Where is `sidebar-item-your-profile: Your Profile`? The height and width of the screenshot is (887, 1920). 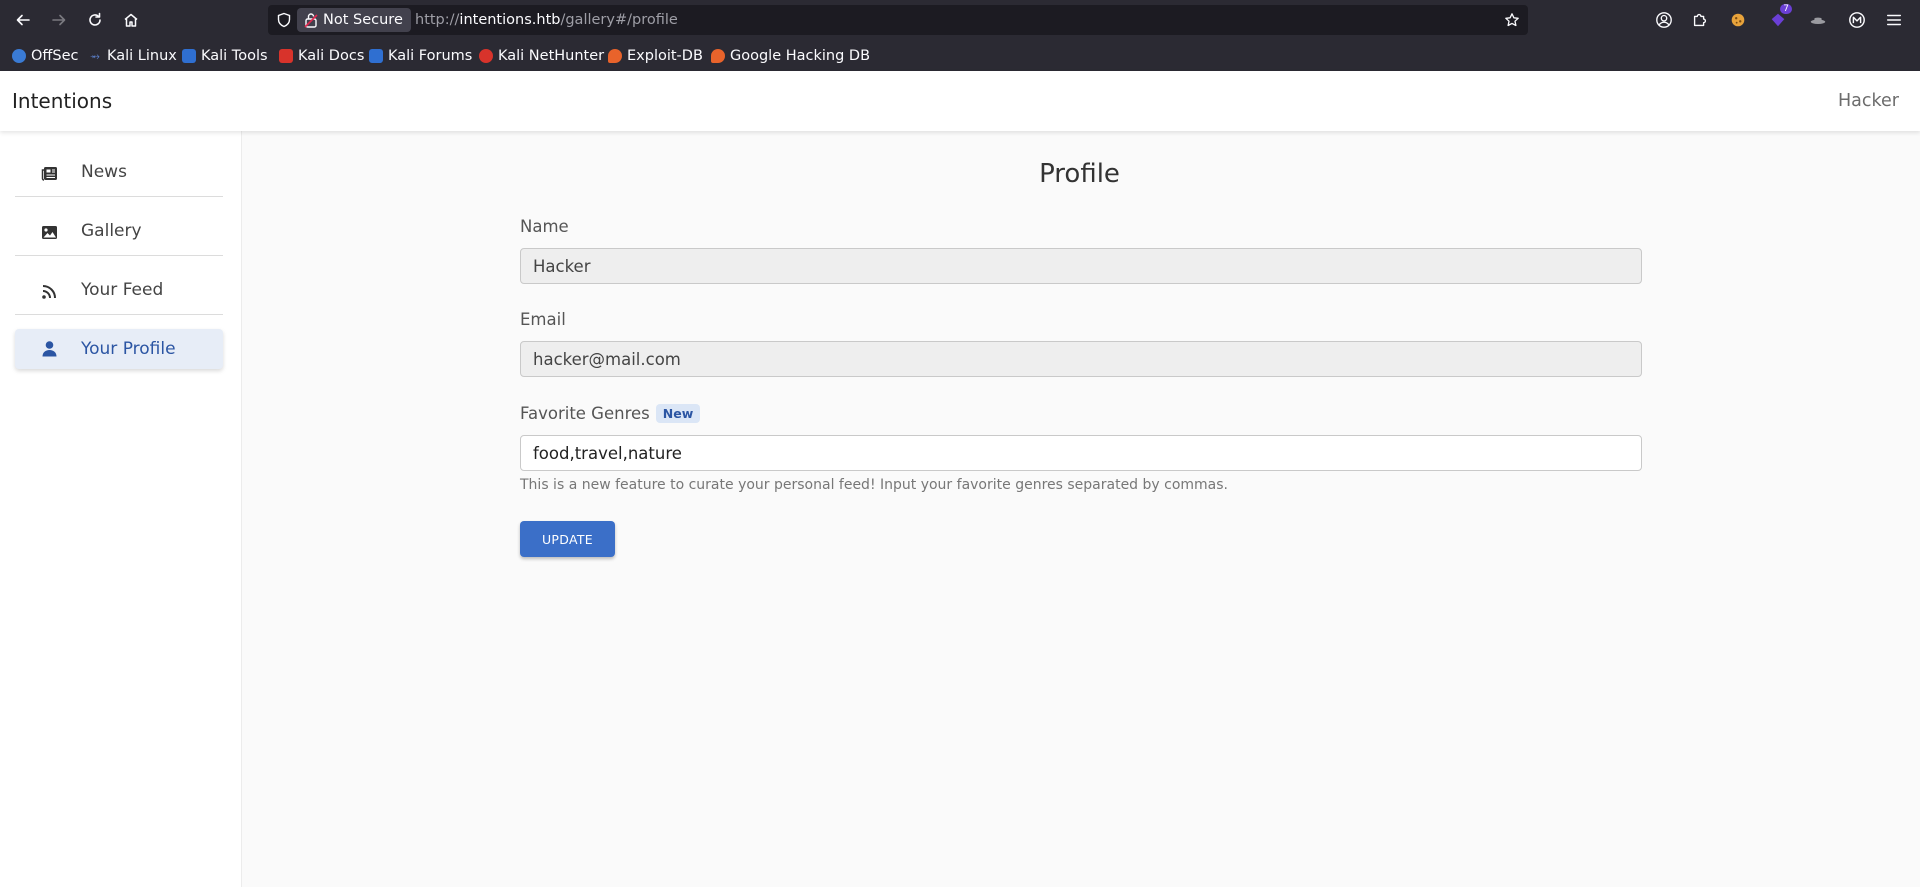 sidebar-item-your-profile: Your Profile is located at coordinates (119, 349).